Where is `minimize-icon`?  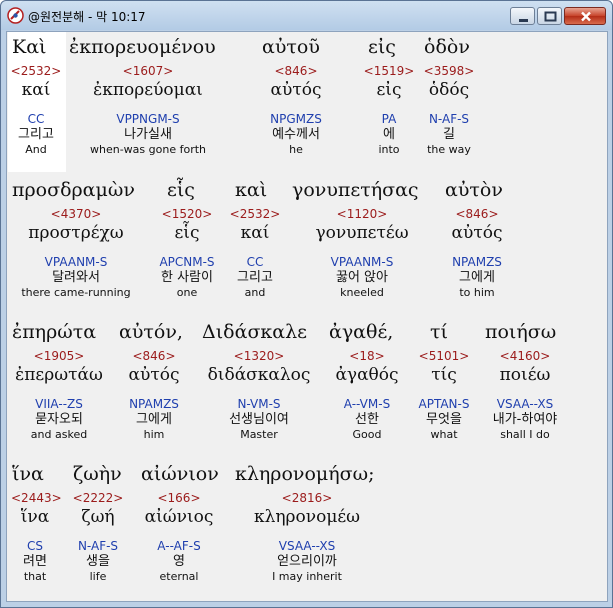 minimize-icon is located at coordinates (523, 20).